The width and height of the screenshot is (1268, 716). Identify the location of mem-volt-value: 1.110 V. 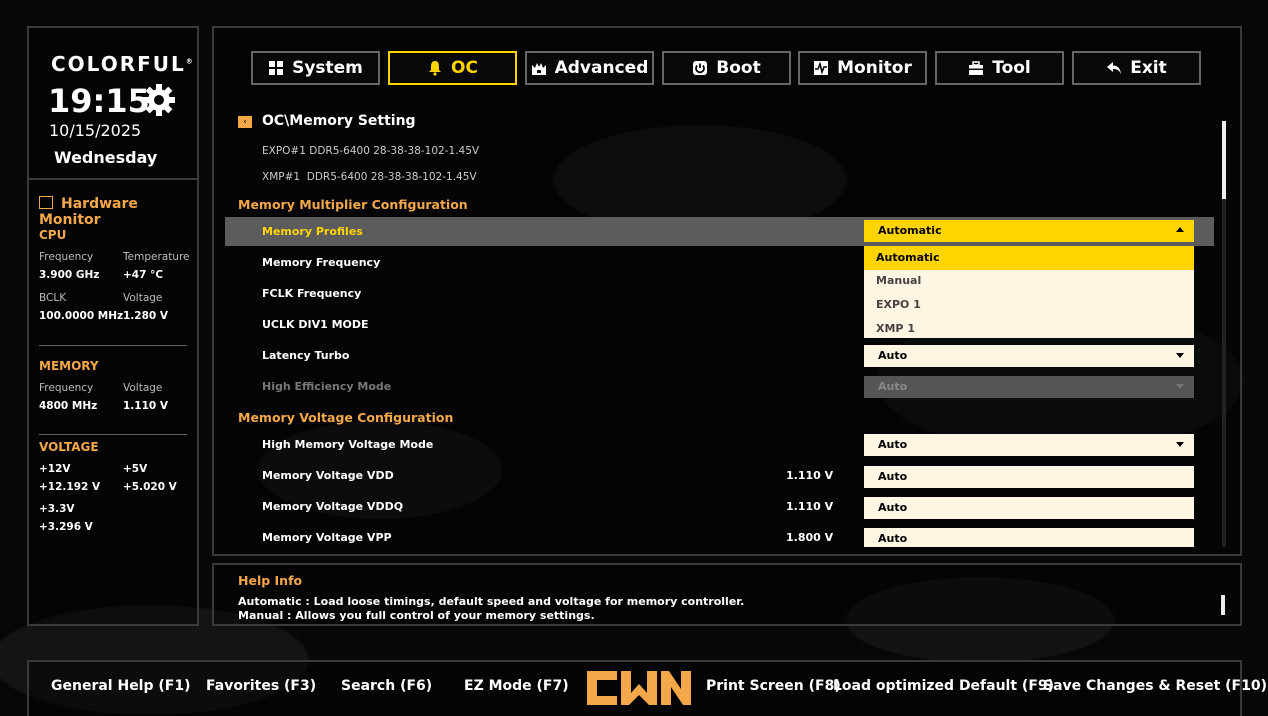
(145, 406).